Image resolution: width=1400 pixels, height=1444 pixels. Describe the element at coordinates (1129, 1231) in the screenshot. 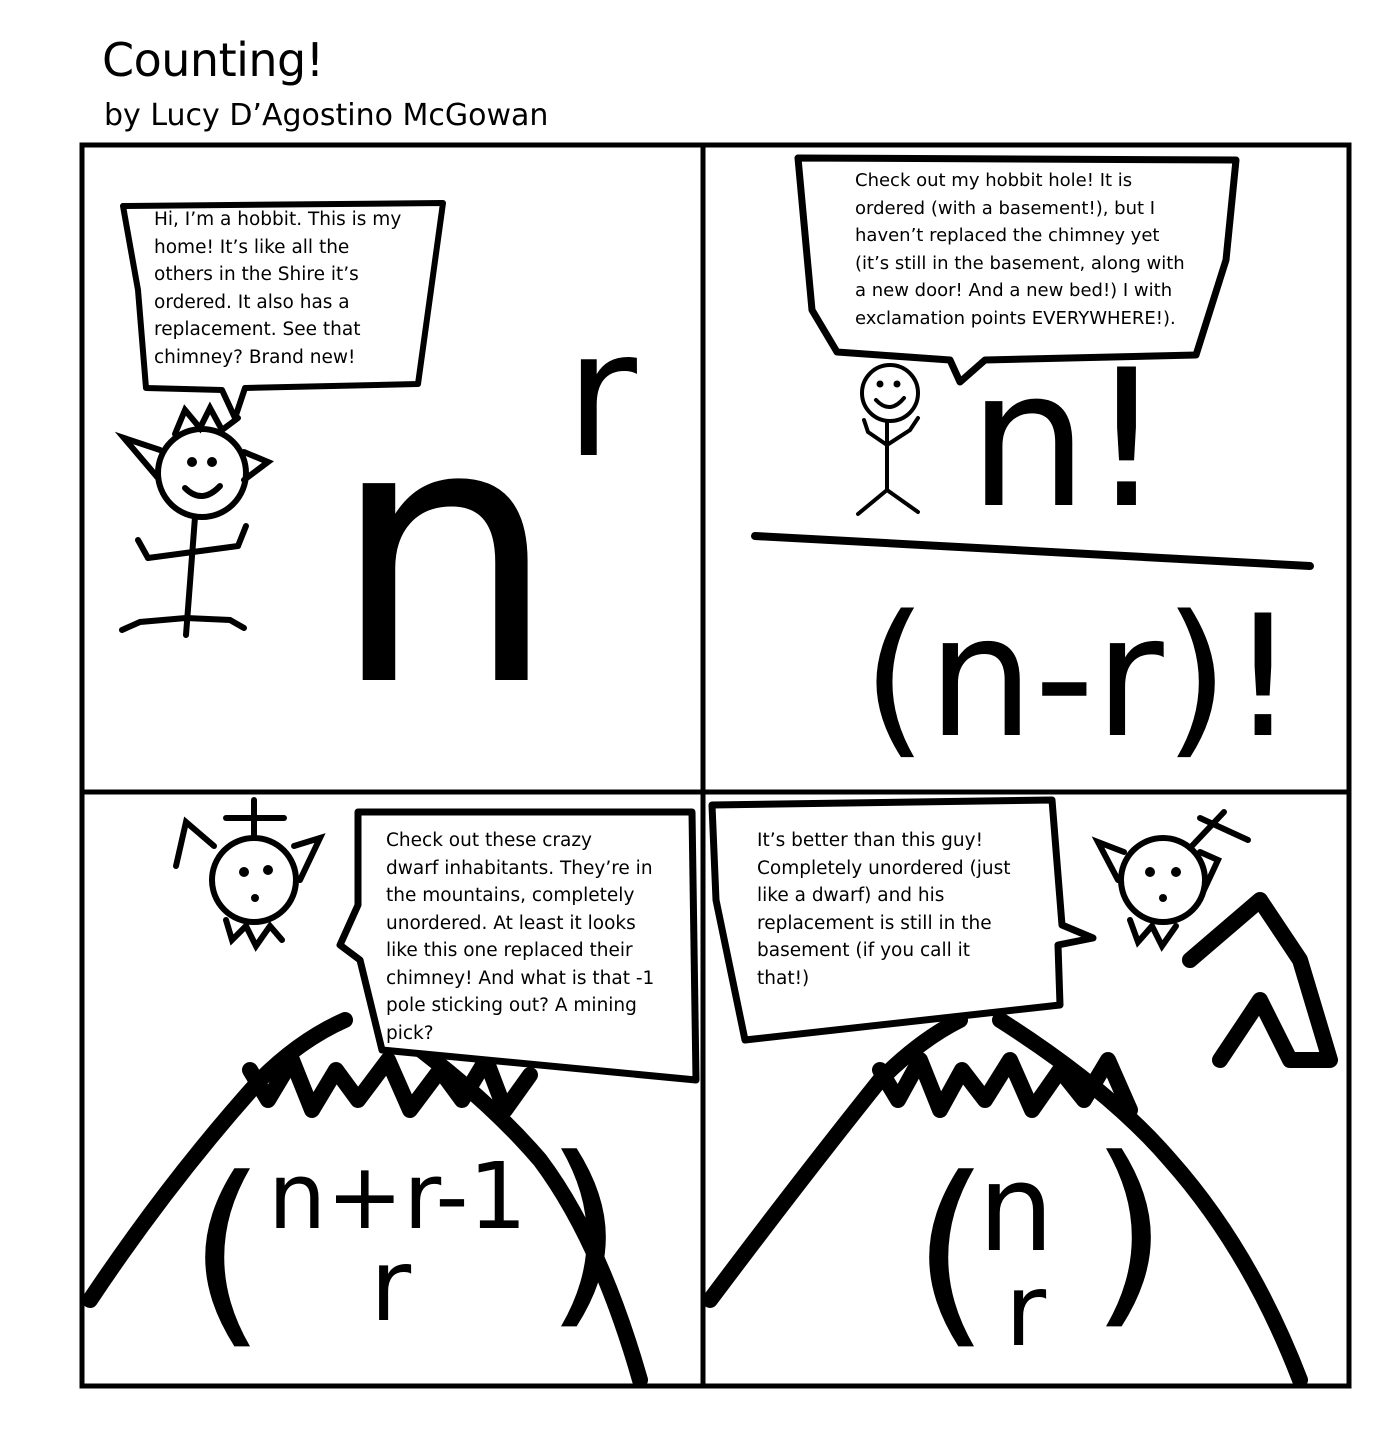

I see `binomial-paren-right-4: )` at that location.